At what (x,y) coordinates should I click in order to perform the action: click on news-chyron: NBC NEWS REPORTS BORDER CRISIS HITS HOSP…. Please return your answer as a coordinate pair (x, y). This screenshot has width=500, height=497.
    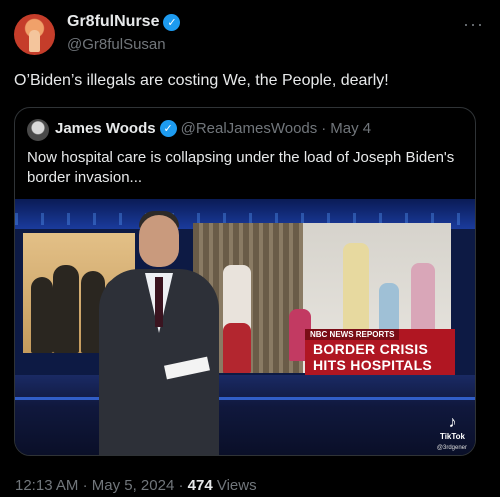
    Looking at the image, I should click on (380, 352).